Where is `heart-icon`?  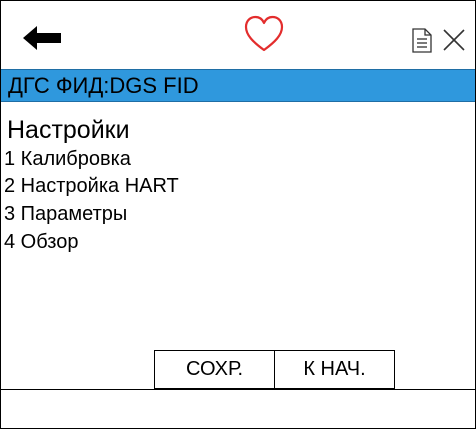 heart-icon is located at coordinates (264, 34).